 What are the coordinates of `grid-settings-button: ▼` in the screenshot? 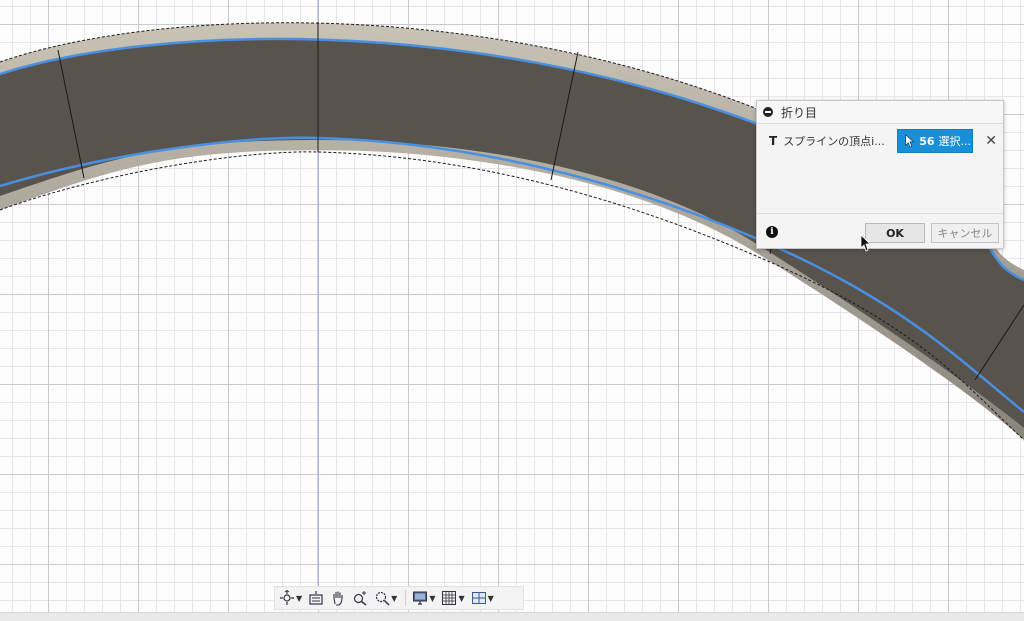 It's located at (453, 598).